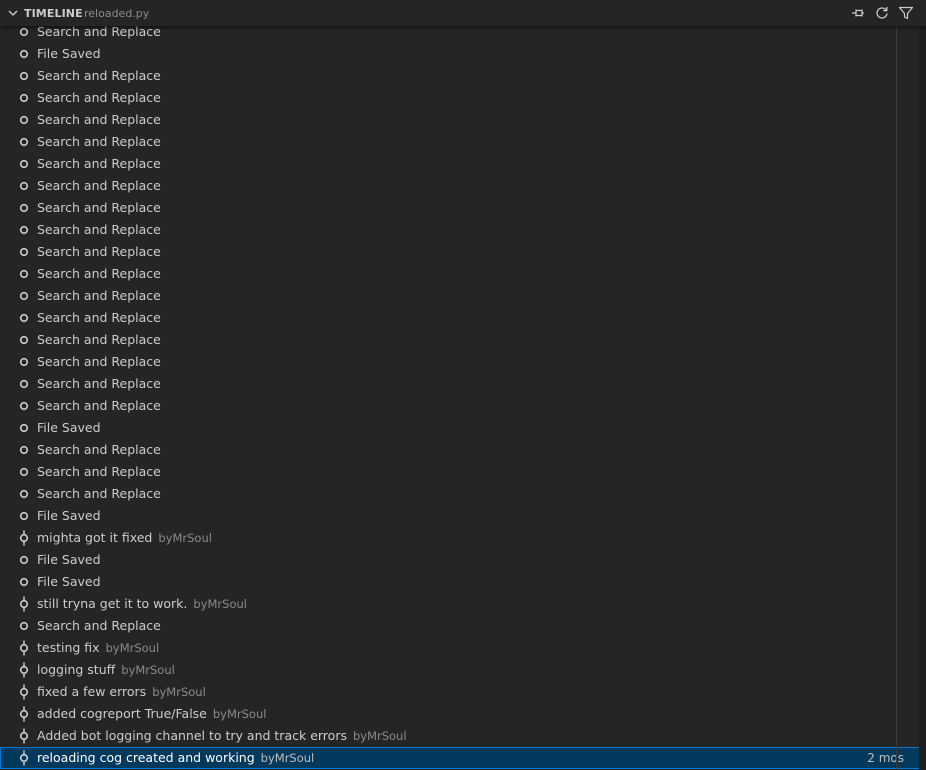 The image size is (926, 770). Describe the element at coordinates (882, 13) in the screenshot. I see `refresh-icon` at that location.